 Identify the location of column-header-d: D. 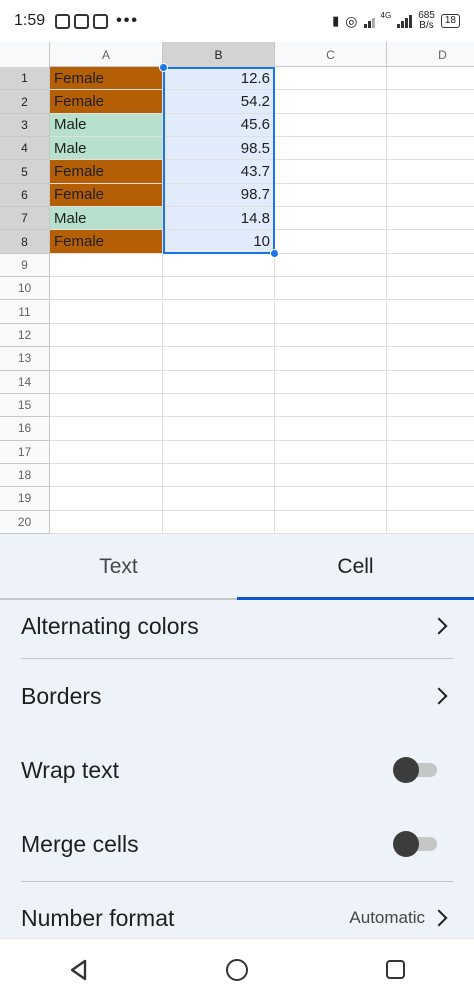
(430, 54).